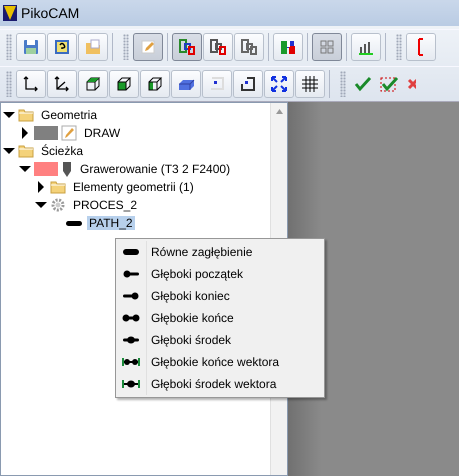  What do you see at coordinates (50, 13) in the screenshot?
I see `window-title: PikoCAM` at bounding box center [50, 13].